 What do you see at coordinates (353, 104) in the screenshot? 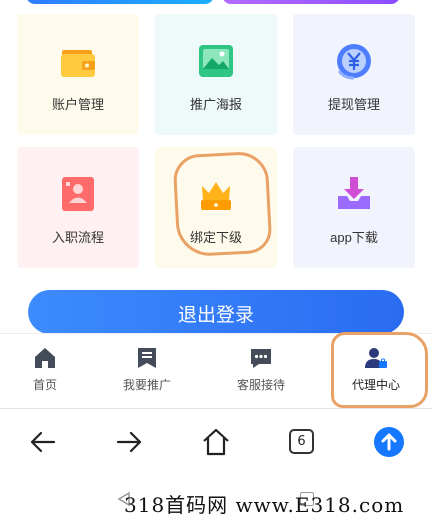
I see `tile-label: 提现管理` at bounding box center [353, 104].